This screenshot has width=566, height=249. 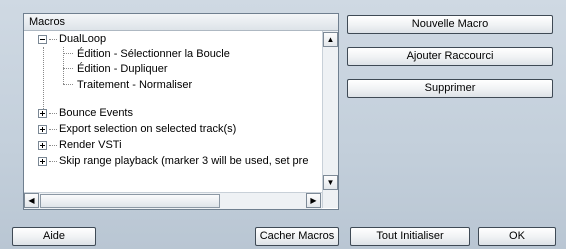 I want to click on add-shortcut-label: Ajouter Raccourci, so click(x=450, y=56).